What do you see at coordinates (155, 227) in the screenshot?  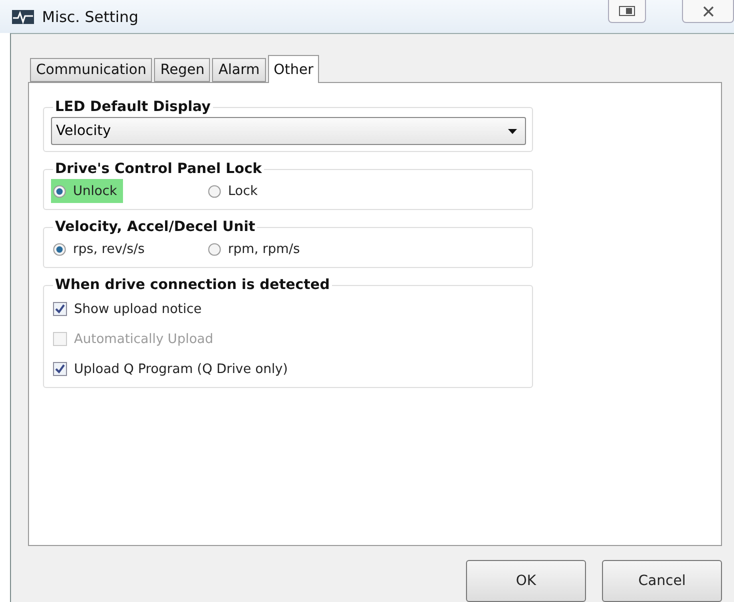 I see `group-title: Velocity, Accel/Decel Unit` at bounding box center [155, 227].